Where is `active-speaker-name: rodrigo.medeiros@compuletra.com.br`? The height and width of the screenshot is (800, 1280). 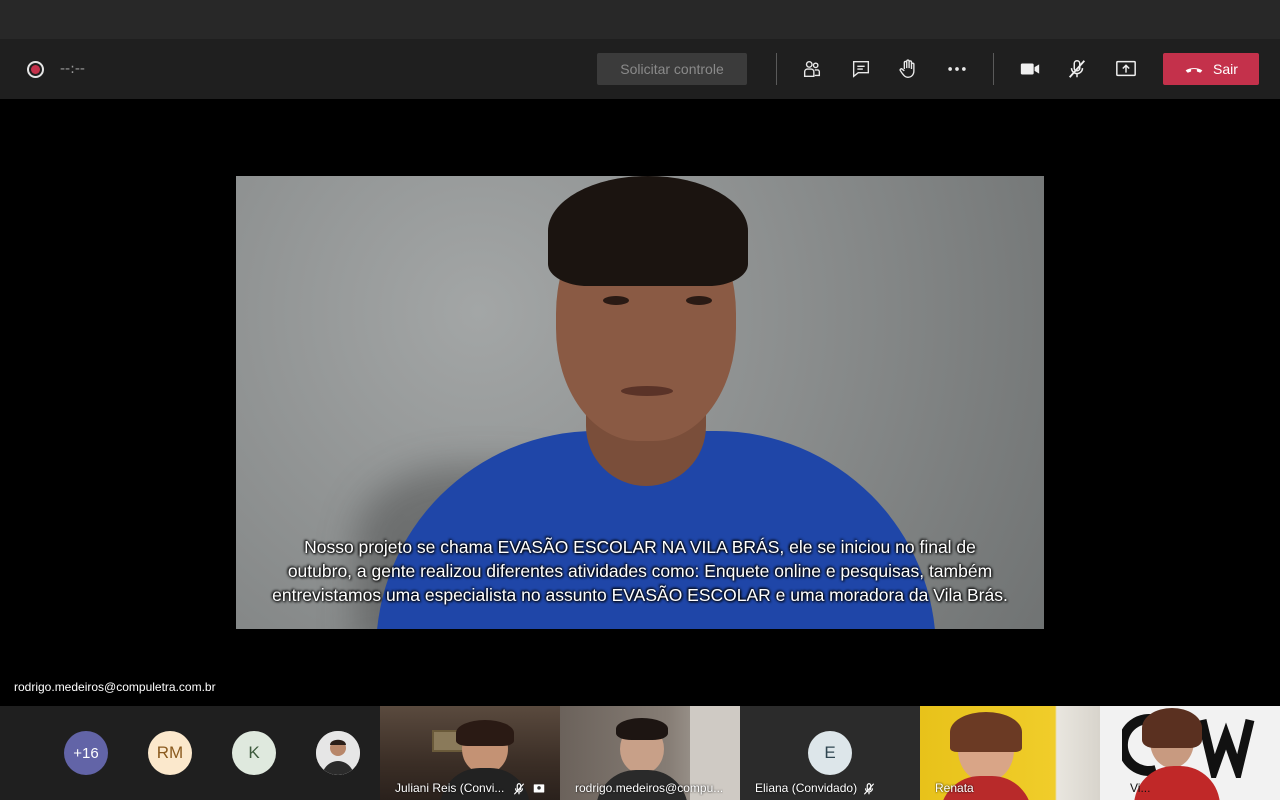
active-speaker-name: rodrigo.medeiros@compuletra.com.br is located at coordinates (115, 687).